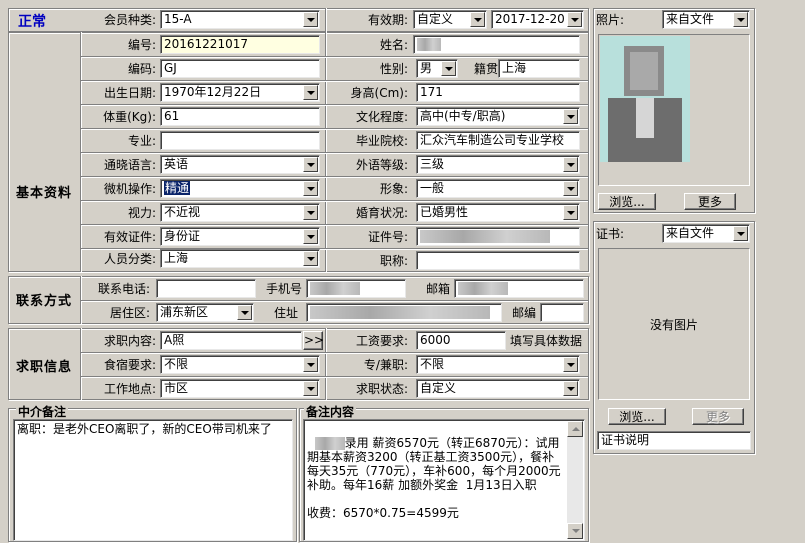  What do you see at coordinates (129, 189) in the screenshot?
I see `computer-label: 微机操作:` at bounding box center [129, 189].